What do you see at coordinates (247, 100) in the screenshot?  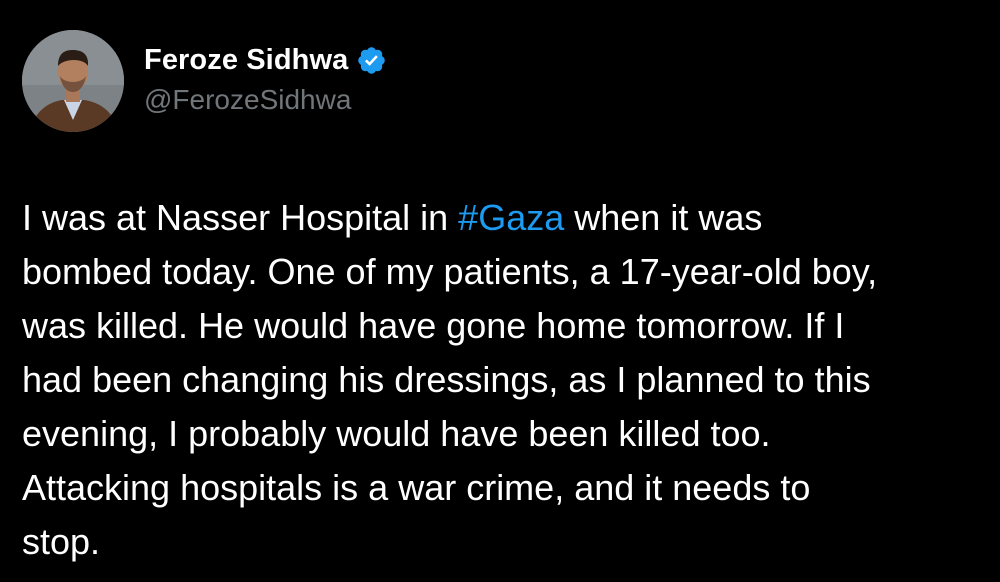 I see `author-handle: @FerozeSidhwa` at bounding box center [247, 100].